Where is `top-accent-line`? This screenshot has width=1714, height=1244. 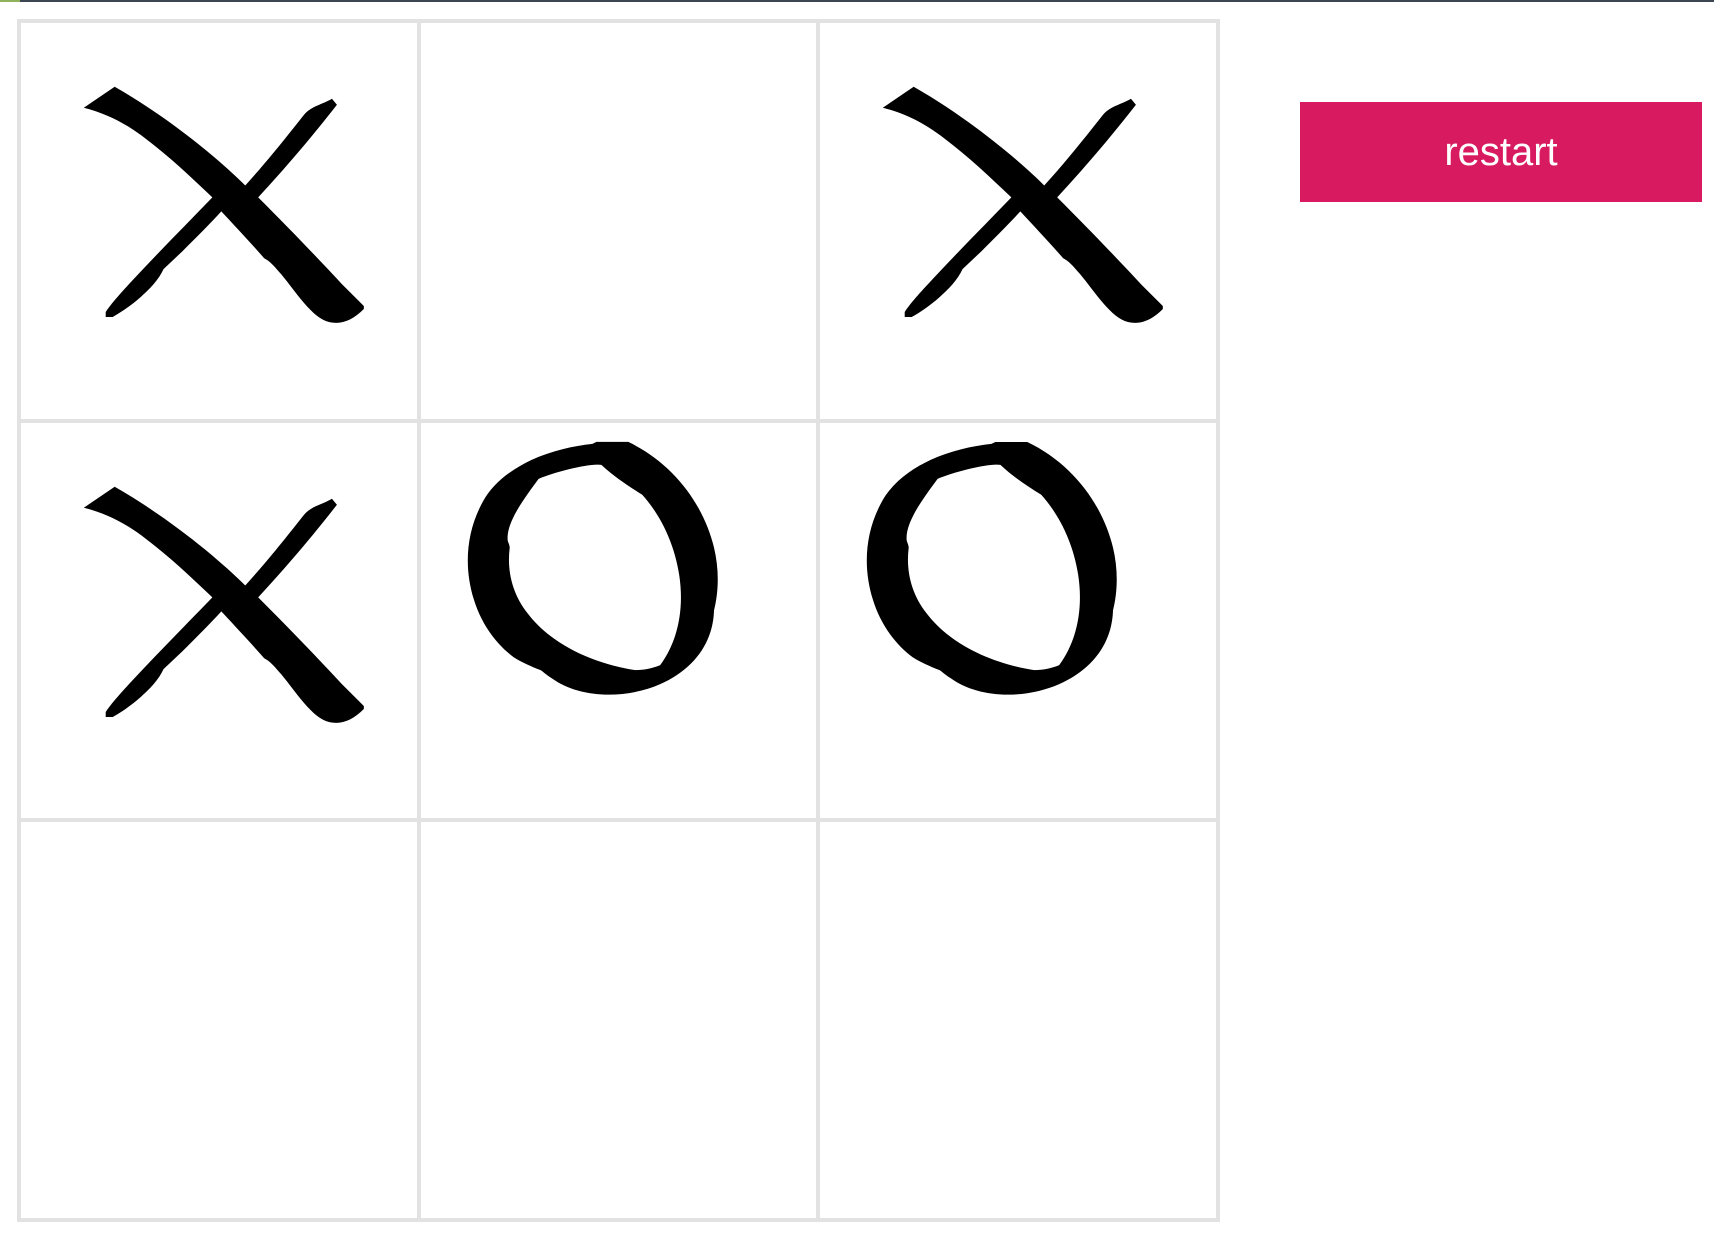
top-accent-line is located at coordinates (857, 1).